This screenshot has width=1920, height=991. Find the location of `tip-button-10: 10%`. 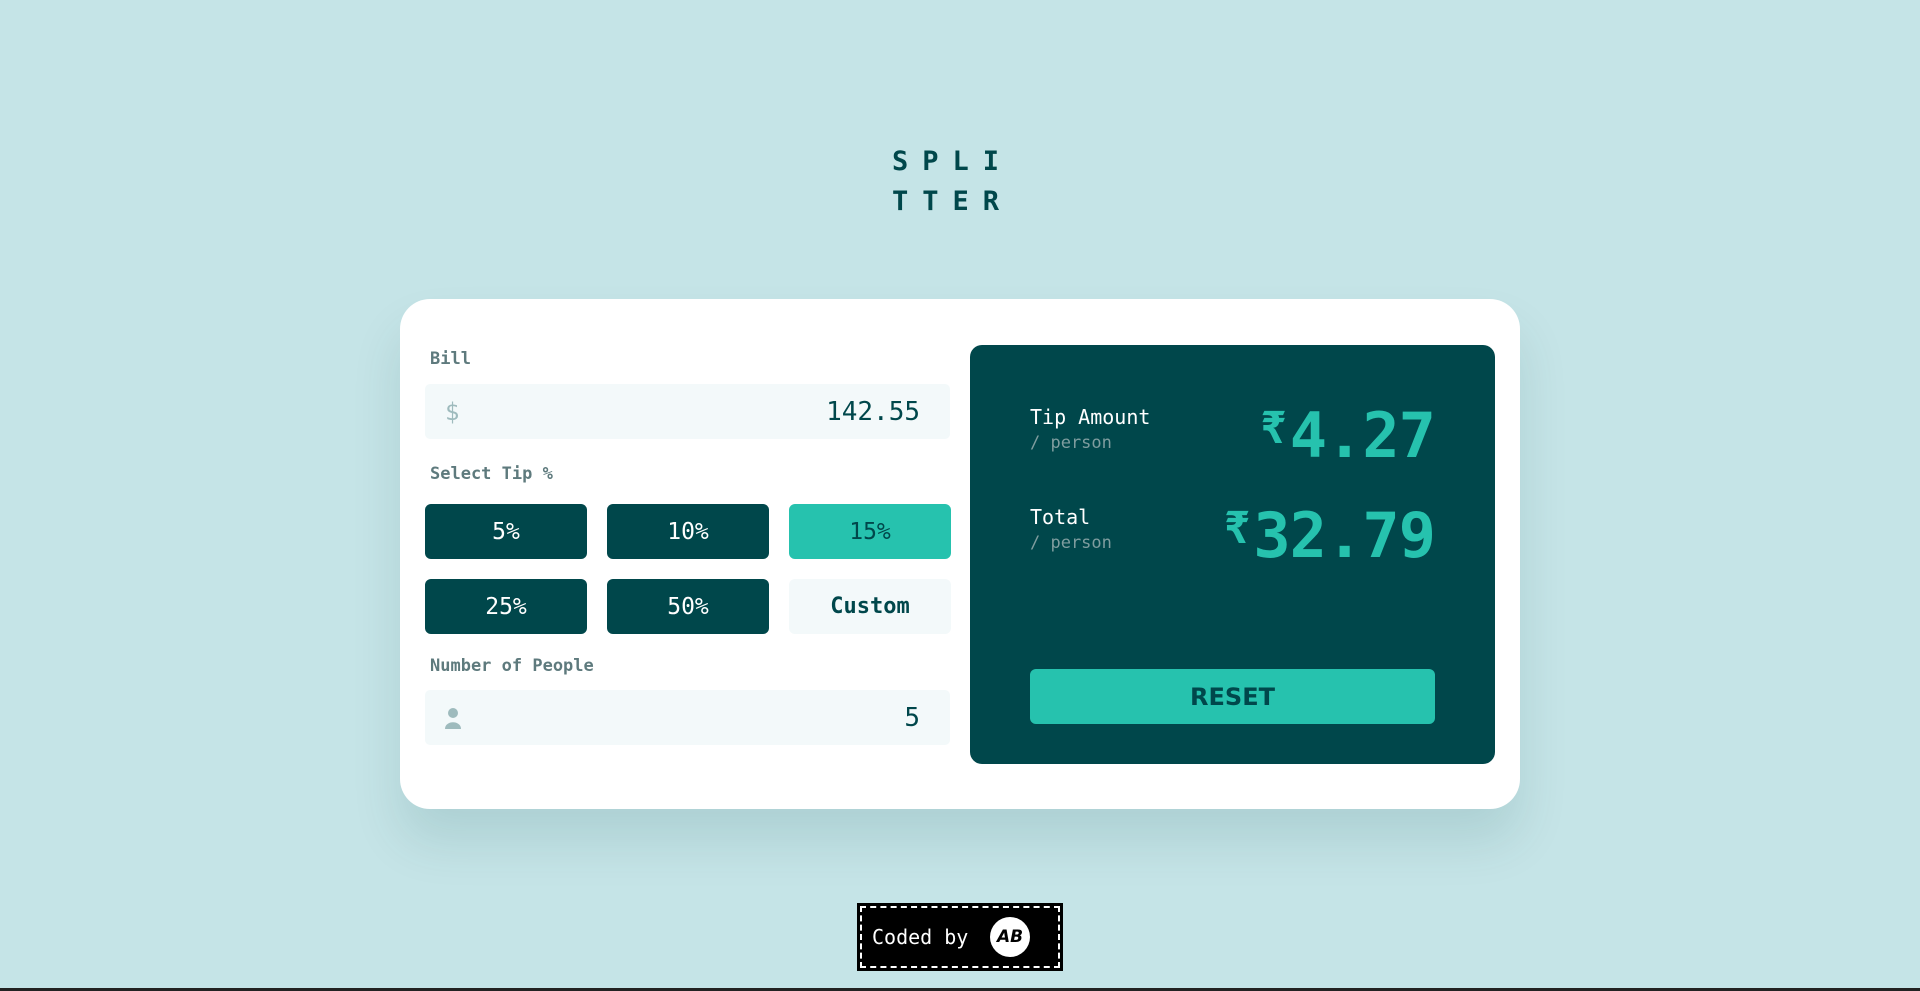

tip-button-10: 10% is located at coordinates (688, 531).